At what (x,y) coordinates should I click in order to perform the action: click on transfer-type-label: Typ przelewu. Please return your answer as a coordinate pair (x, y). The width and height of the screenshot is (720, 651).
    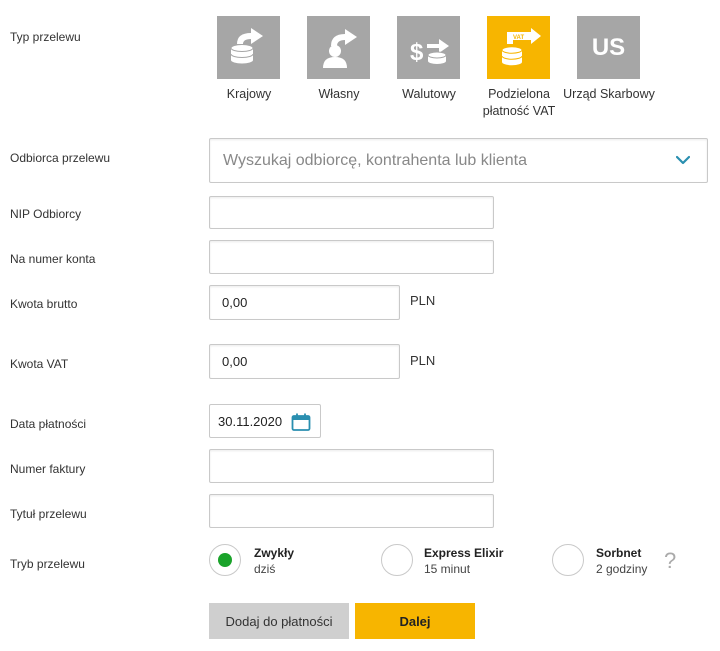
    Looking at the image, I should click on (45, 37).